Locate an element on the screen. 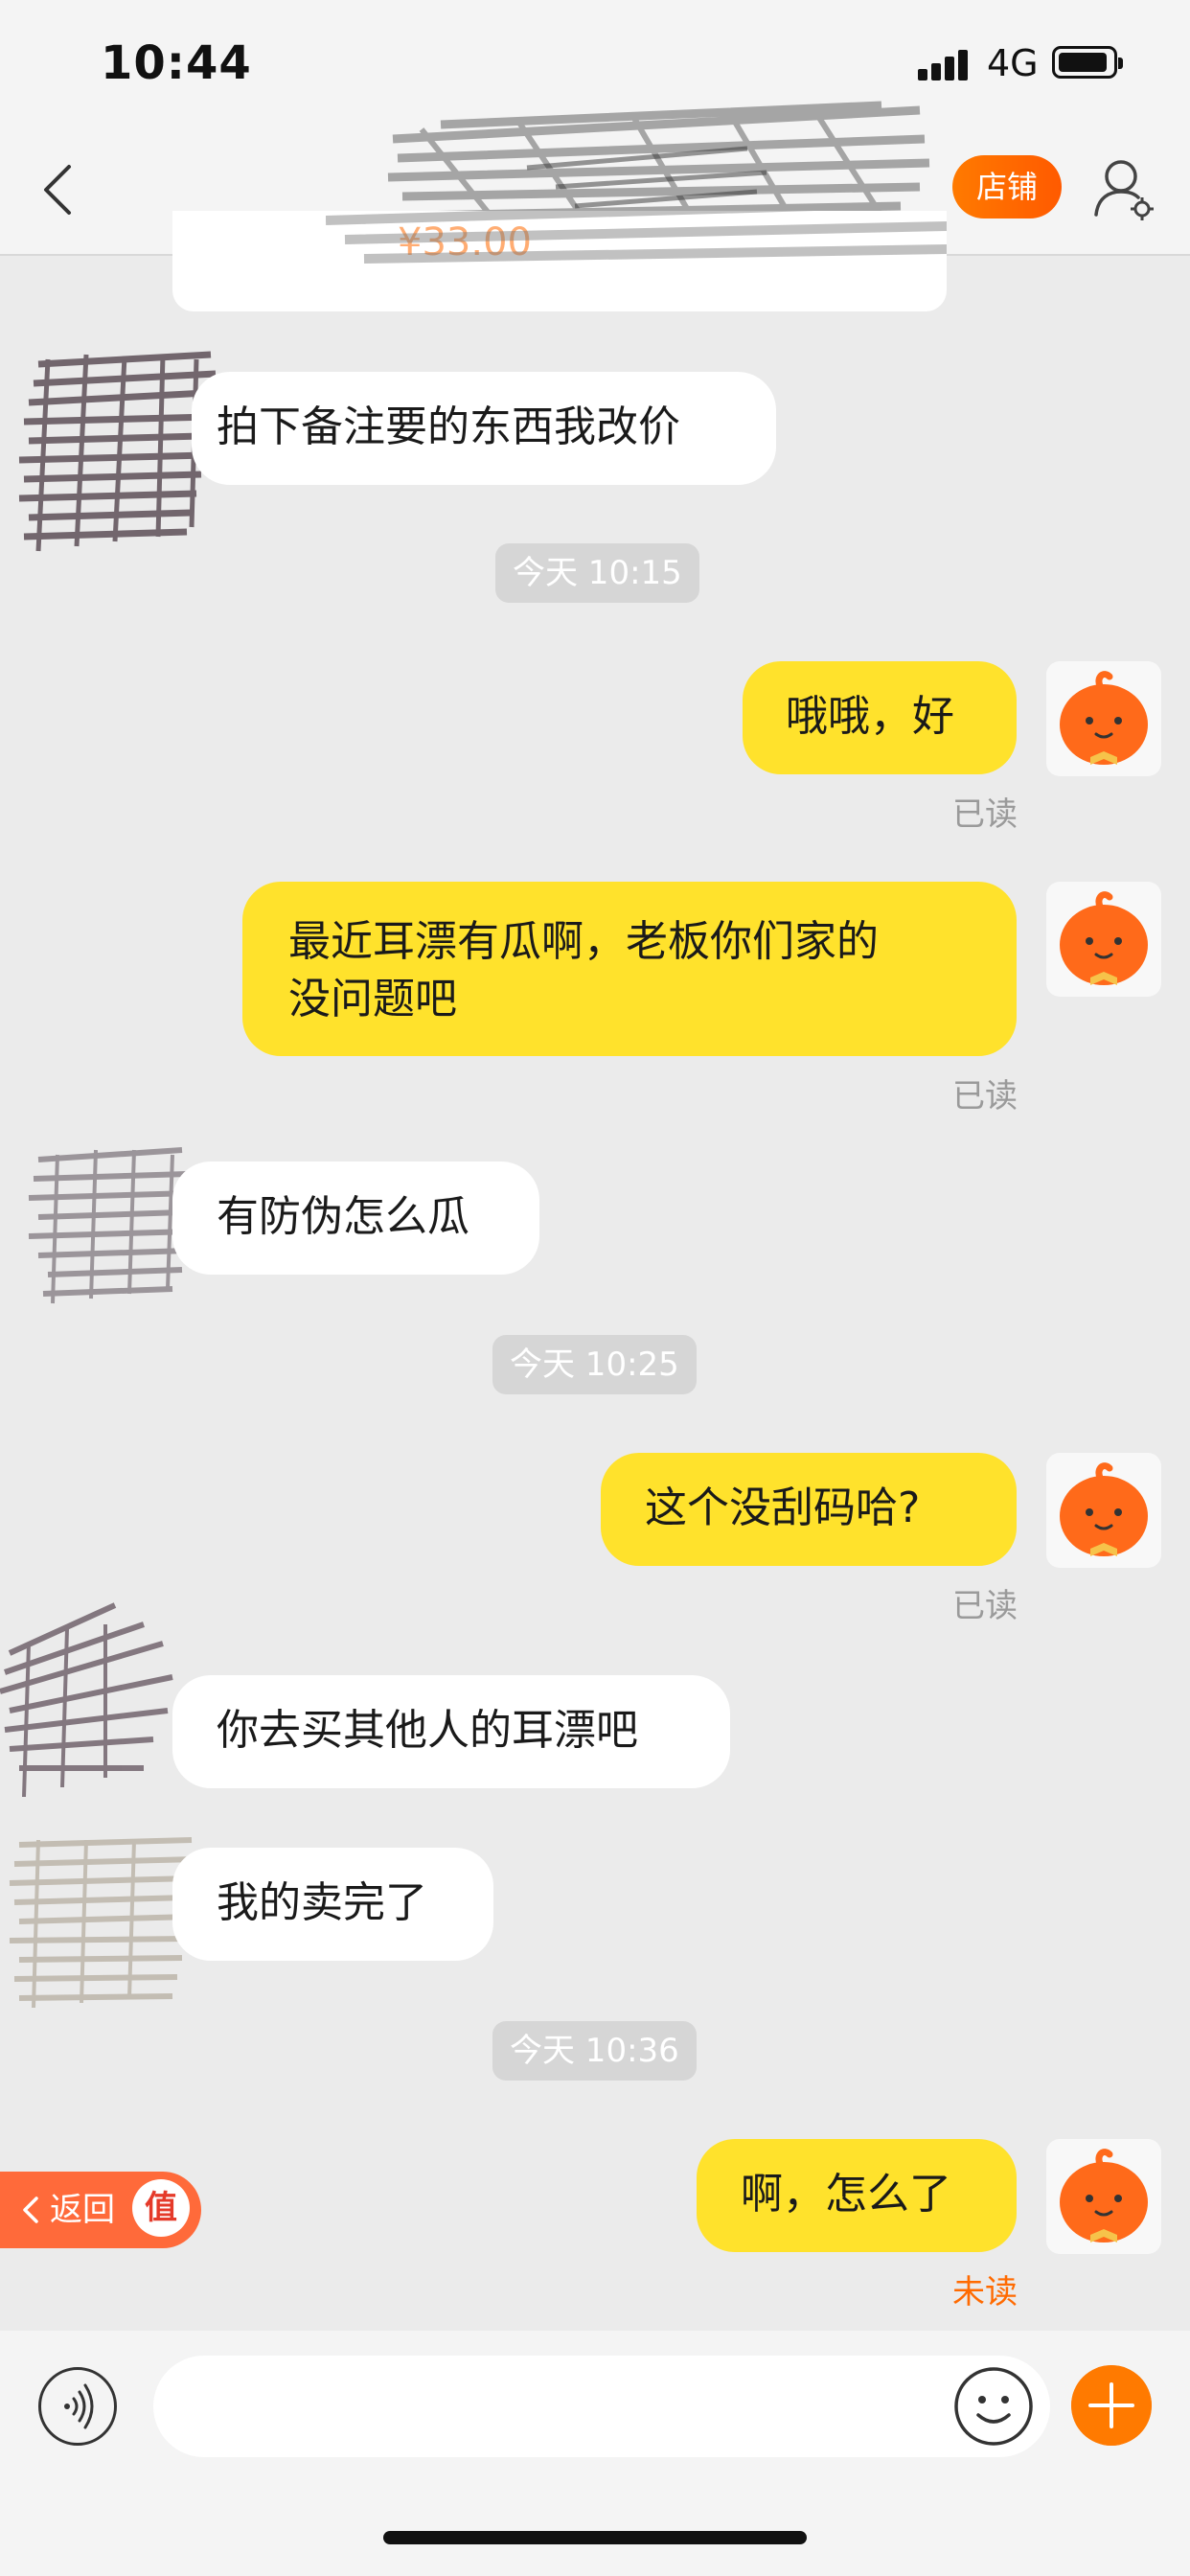 The width and height of the screenshot is (1190, 2576). message-bubble-me: 这个没刮码哈? is located at coordinates (809, 1509).